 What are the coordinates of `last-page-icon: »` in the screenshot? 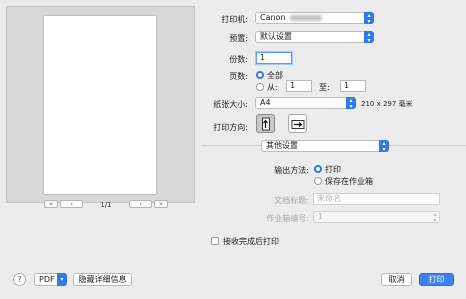 It's located at (161, 203).